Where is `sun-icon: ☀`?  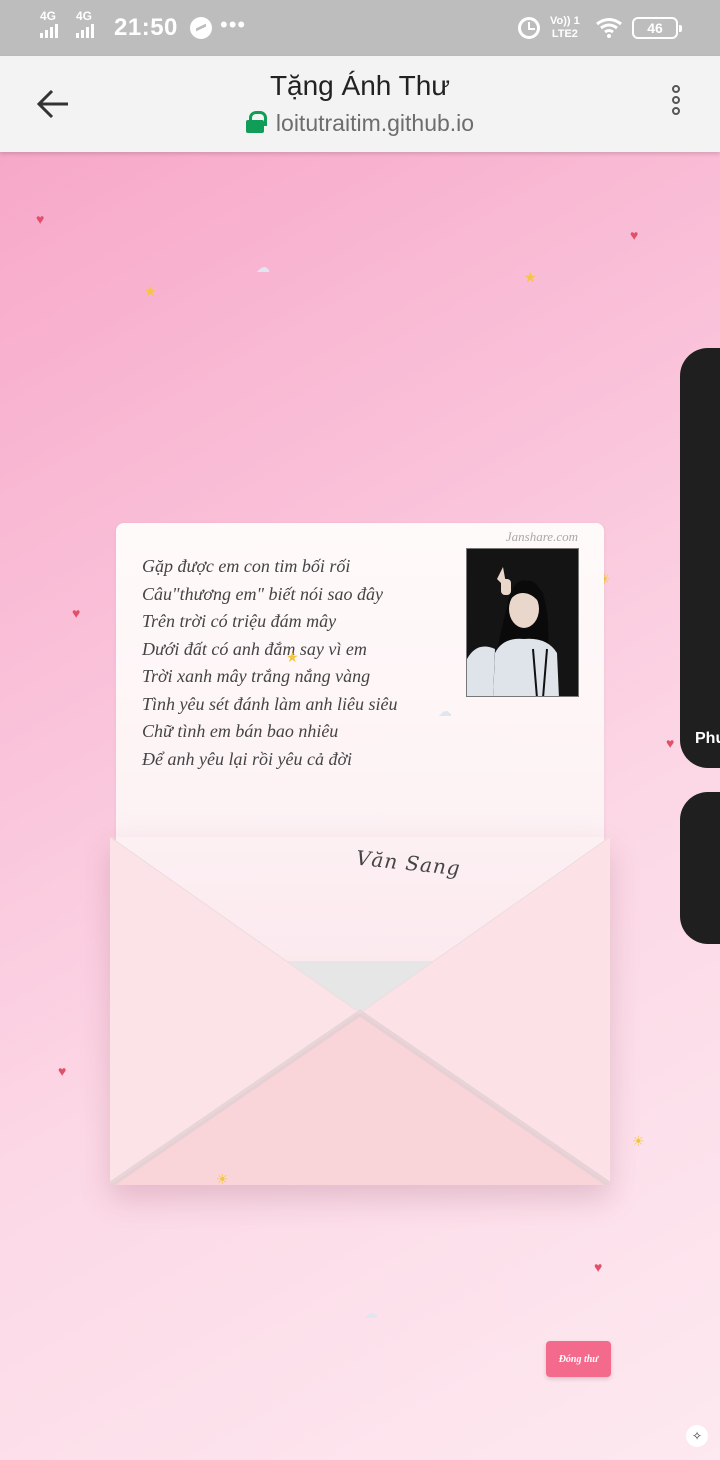 sun-icon: ☀ is located at coordinates (222, 1179).